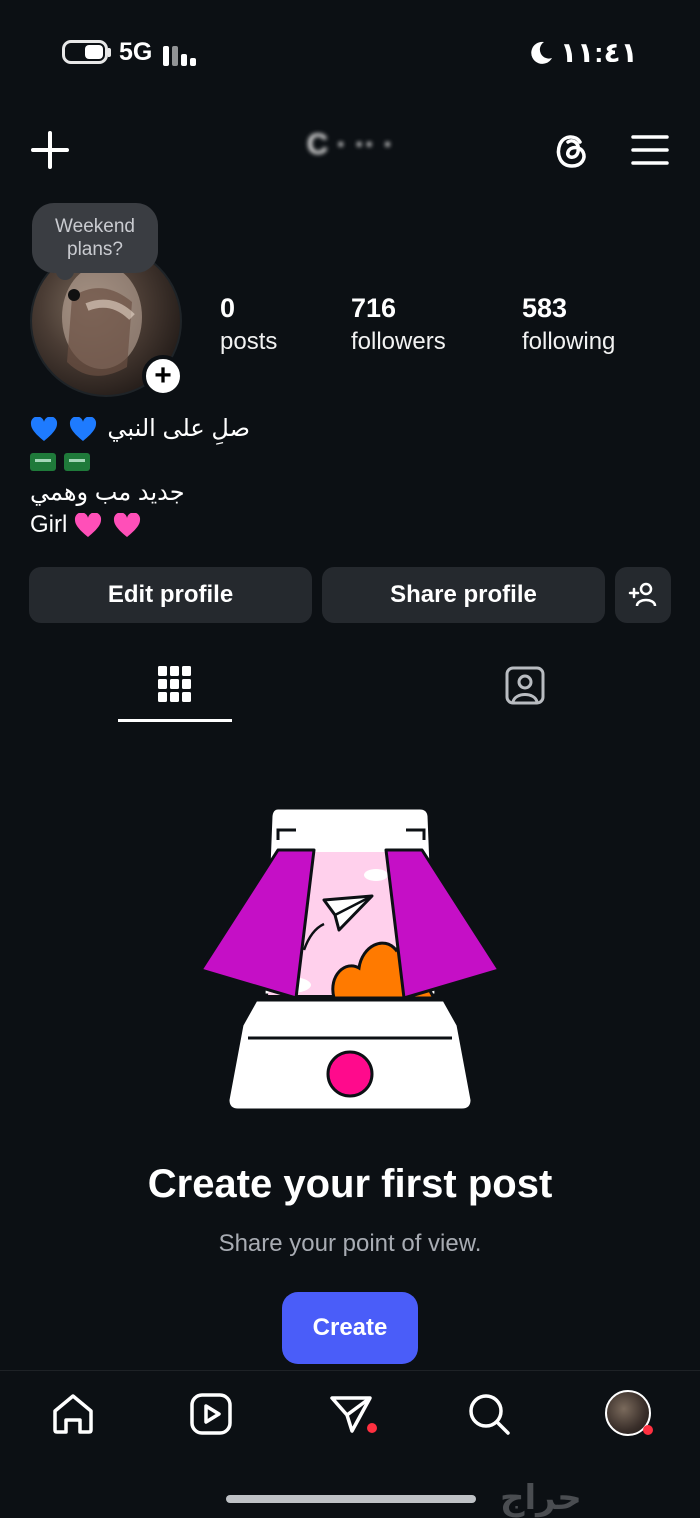 The image size is (700, 1518). What do you see at coordinates (178, 428) in the screenshot?
I see `bio-text-1: صلِ على النبي` at bounding box center [178, 428].